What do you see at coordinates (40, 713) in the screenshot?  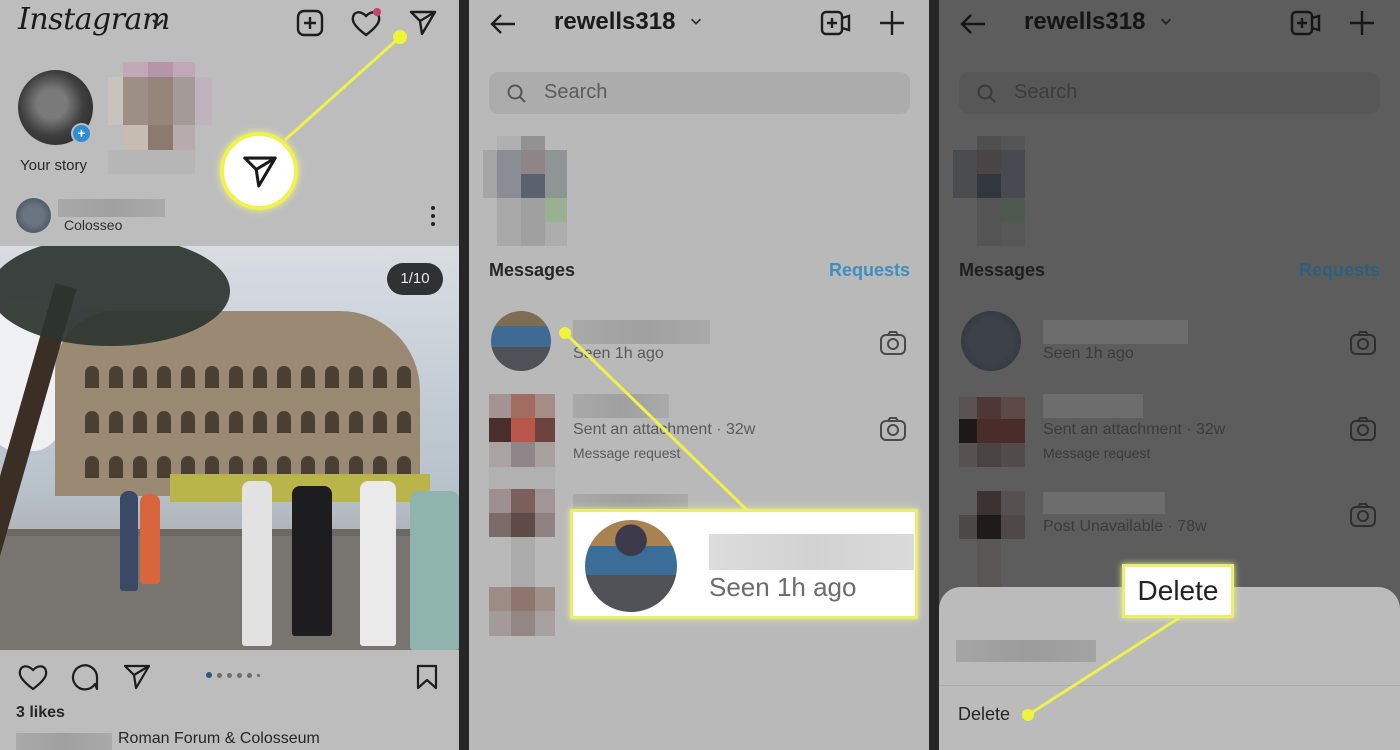 I see `likes-count: 3 likes` at bounding box center [40, 713].